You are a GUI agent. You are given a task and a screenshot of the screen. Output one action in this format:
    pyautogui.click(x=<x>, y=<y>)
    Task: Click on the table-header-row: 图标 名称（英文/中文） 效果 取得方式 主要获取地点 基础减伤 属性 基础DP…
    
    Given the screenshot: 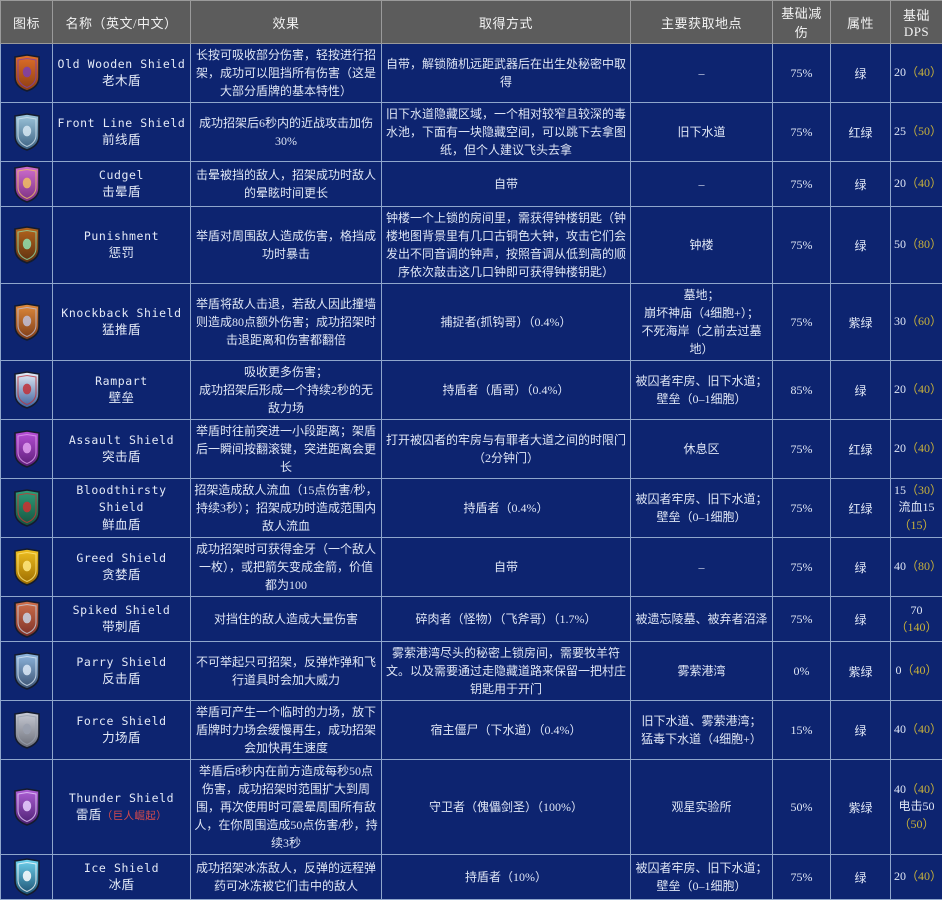 What is the action you would take?
    pyautogui.click(x=471, y=22)
    